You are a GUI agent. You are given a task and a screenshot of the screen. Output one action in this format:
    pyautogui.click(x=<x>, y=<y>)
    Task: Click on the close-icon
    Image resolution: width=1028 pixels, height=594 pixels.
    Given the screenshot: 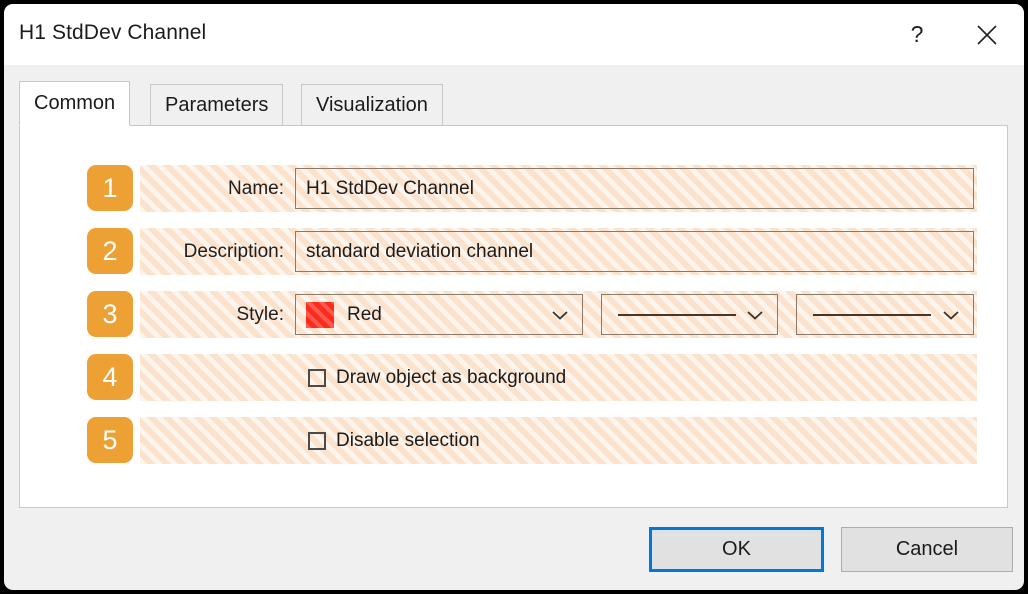 What is the action you would take?
    pyautogui.click(x=987, y=34)
    